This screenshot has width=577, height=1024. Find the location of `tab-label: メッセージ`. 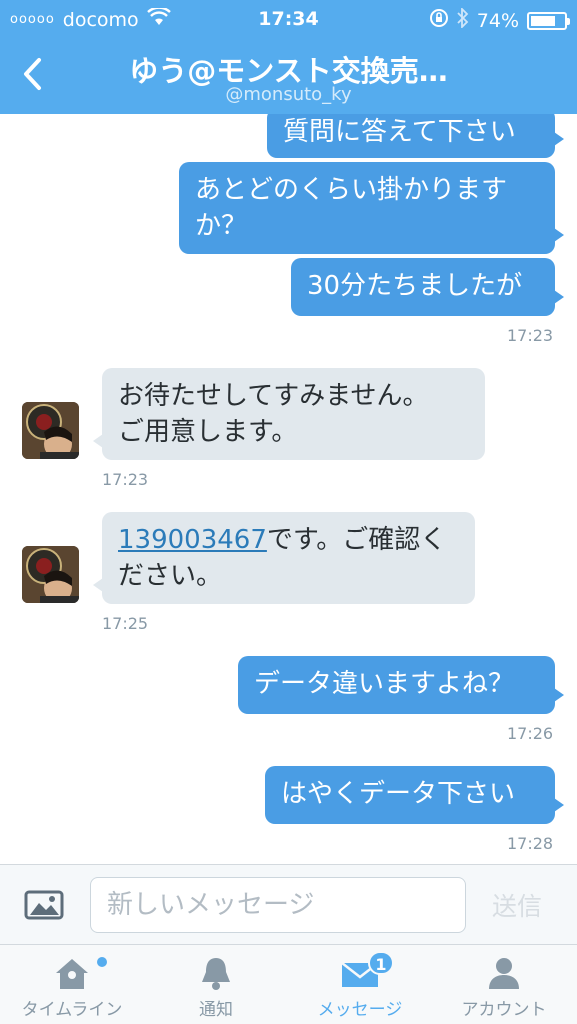

tab-label: メッセージ is located at coordinates (360, 1010).